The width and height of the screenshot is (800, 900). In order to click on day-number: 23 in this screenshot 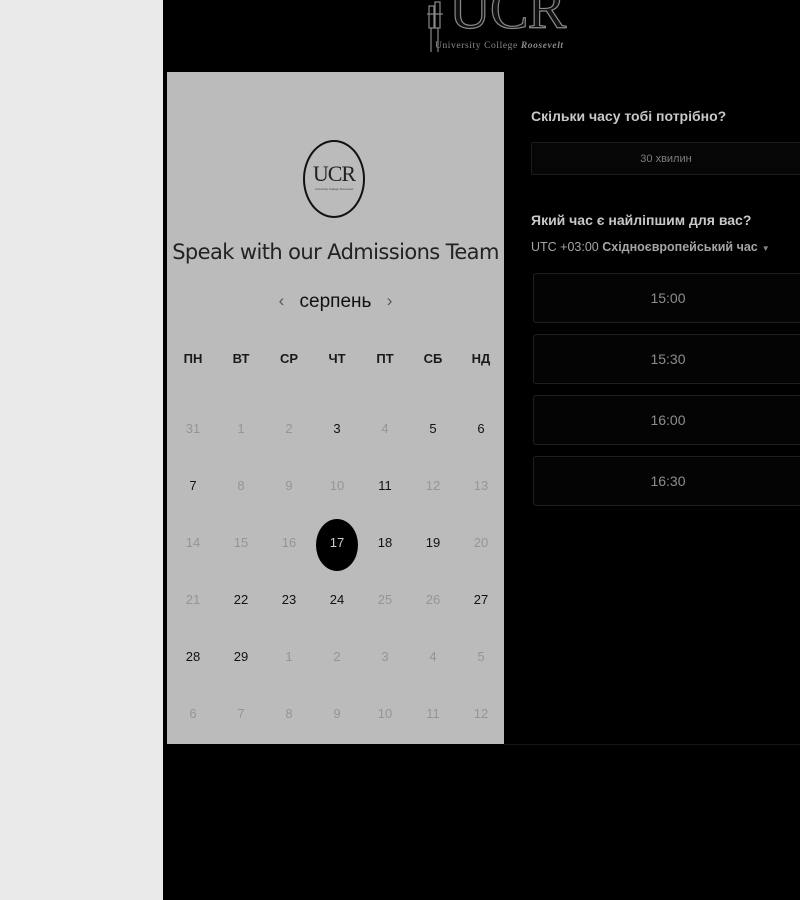, I will do `click(289, 599)`.